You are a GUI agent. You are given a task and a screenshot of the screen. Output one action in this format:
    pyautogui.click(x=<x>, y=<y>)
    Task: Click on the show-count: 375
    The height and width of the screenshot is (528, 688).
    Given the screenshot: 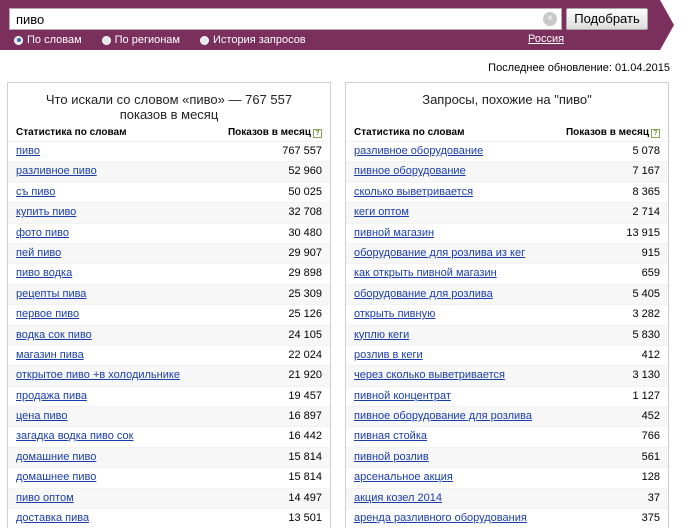 What is the action you would take?
    pyautogui.click(x=650, y=518)
    